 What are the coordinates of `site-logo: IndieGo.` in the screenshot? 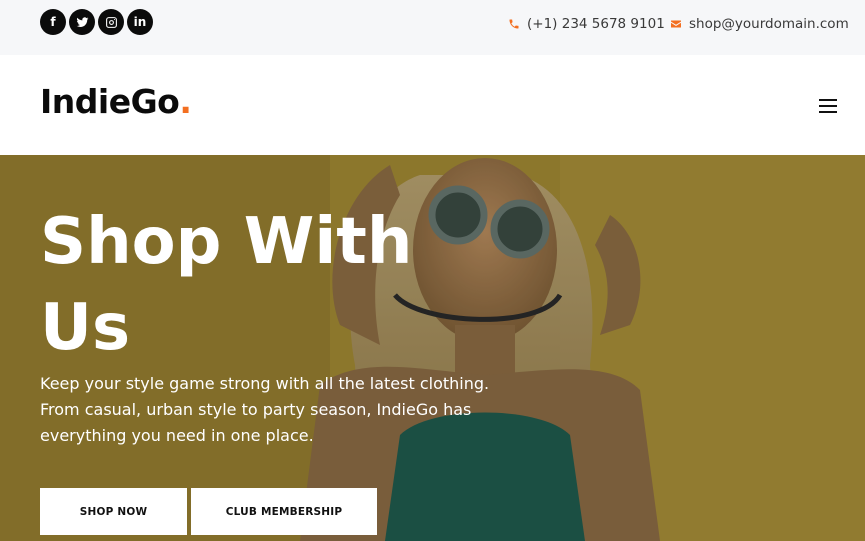 It's located at (116, 101).